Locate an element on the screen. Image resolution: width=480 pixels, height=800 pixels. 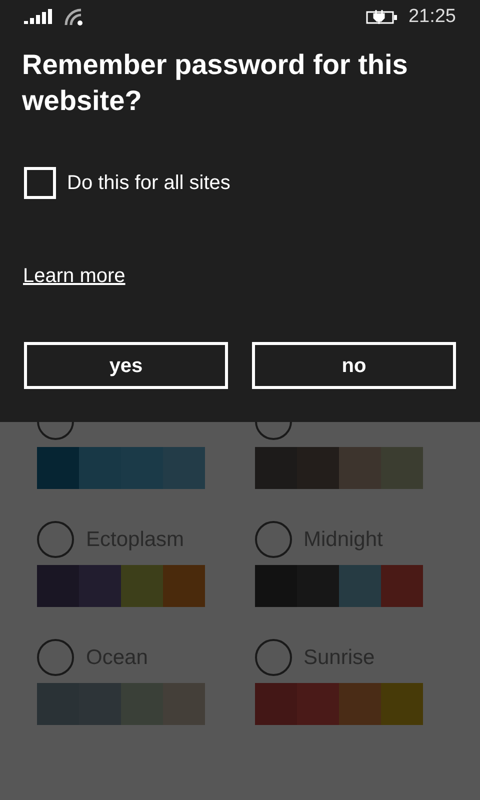
battery-charging-icon is located at coordinates (382, 17).